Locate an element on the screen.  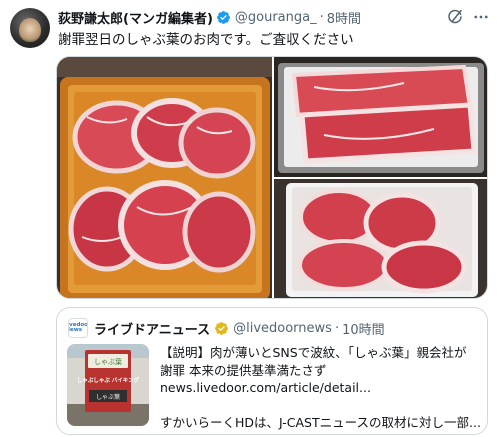
quoted-line-1: 【説明】肉が薄いとSNSで波紋、「しゃぶ葉」親会社が is located at coordinates (313, 352).